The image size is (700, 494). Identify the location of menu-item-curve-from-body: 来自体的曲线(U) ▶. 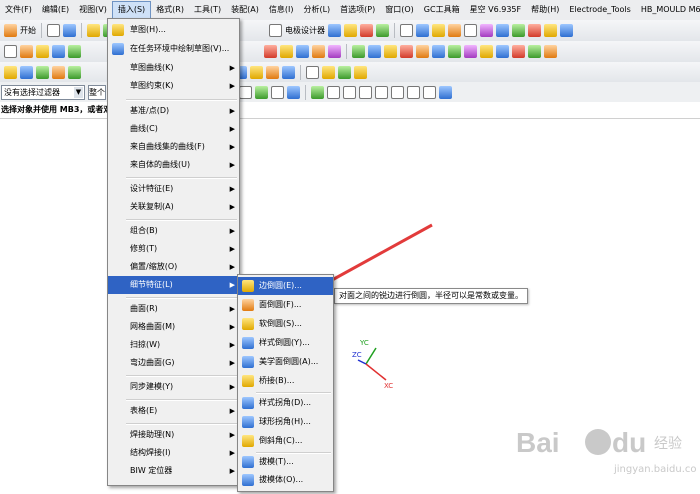
(173, 165).